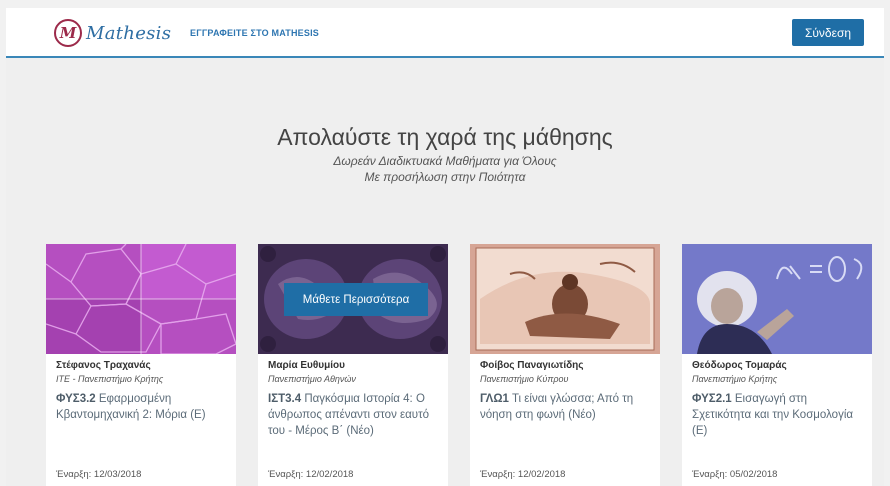 Image resolution: width=890 pixels, height=486 pixels. What do you see at coordinates (445, 161) in the screenshot?
I see `hero-subtitle-1: Δωρεάν Διαδικτυακά Μαθήματα για Όλους` at bounding box center [445, 161].